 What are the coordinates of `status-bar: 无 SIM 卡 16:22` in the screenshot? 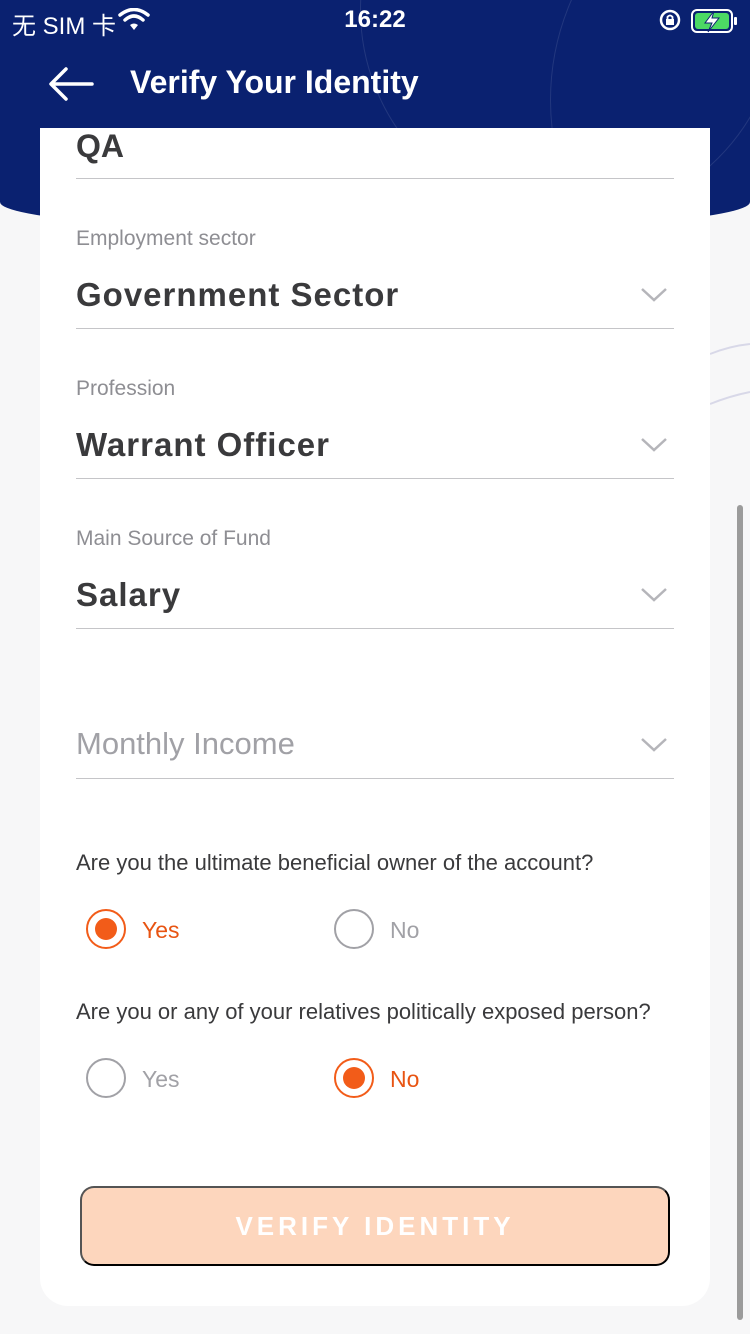 It's located at (375, 20).